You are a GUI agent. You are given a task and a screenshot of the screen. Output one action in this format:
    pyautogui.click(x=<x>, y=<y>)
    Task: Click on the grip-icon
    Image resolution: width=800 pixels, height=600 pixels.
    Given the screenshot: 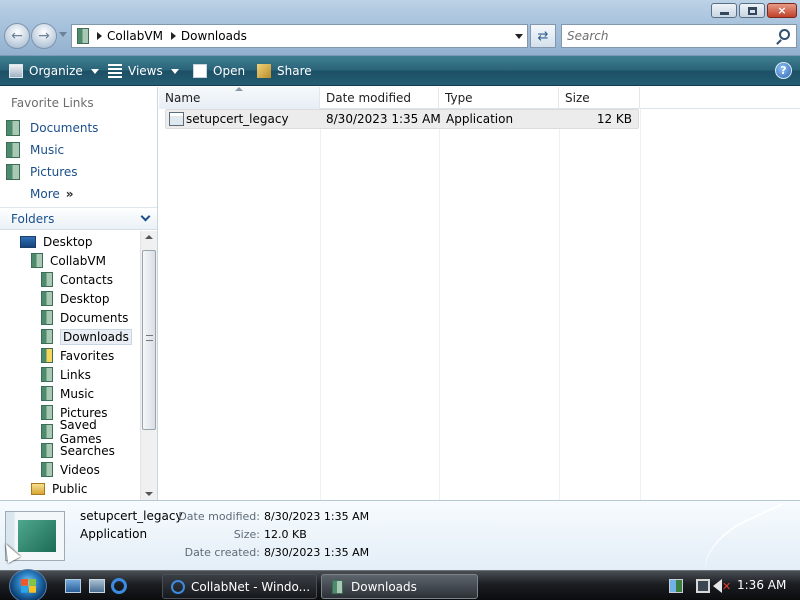 What is the action you would take?
    pyautogui.click(x=149, y=338)
    